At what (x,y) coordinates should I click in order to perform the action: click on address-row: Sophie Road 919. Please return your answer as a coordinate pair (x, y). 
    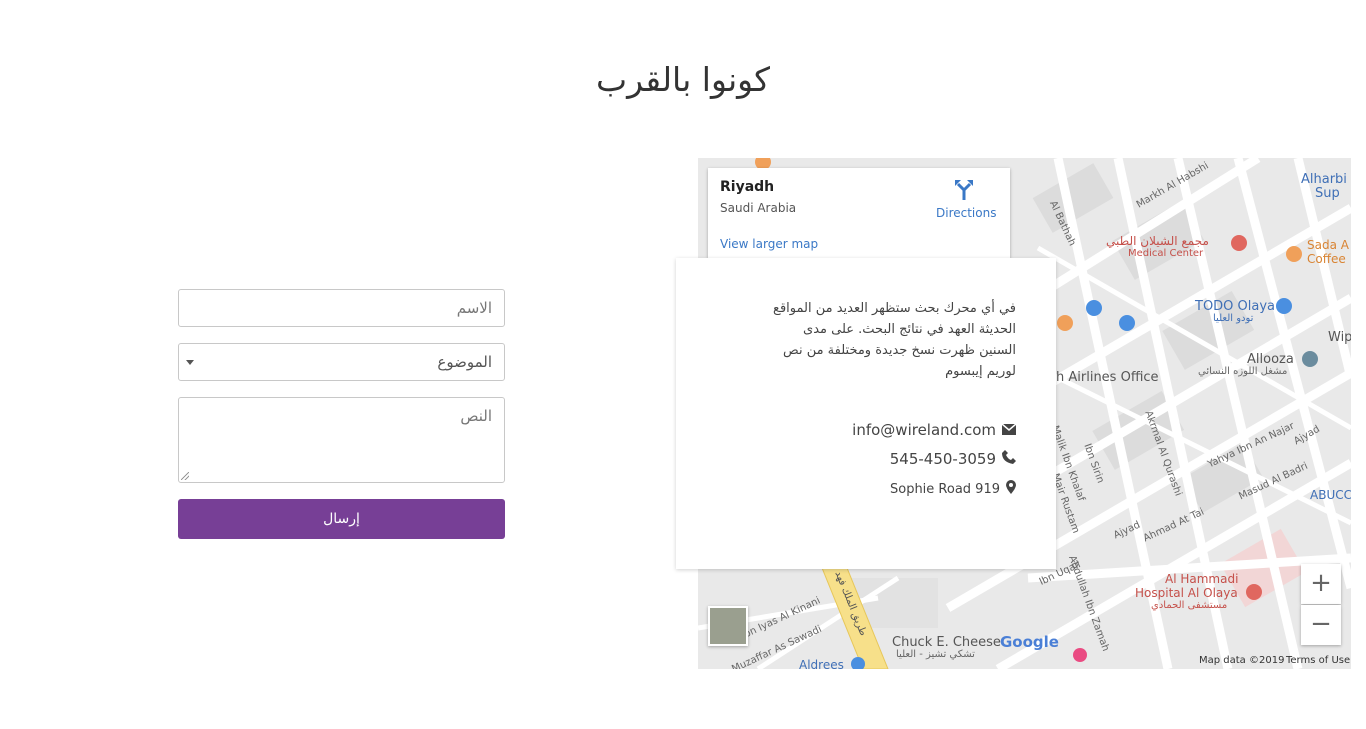
    Looking at the image, I should click on (953, 489).